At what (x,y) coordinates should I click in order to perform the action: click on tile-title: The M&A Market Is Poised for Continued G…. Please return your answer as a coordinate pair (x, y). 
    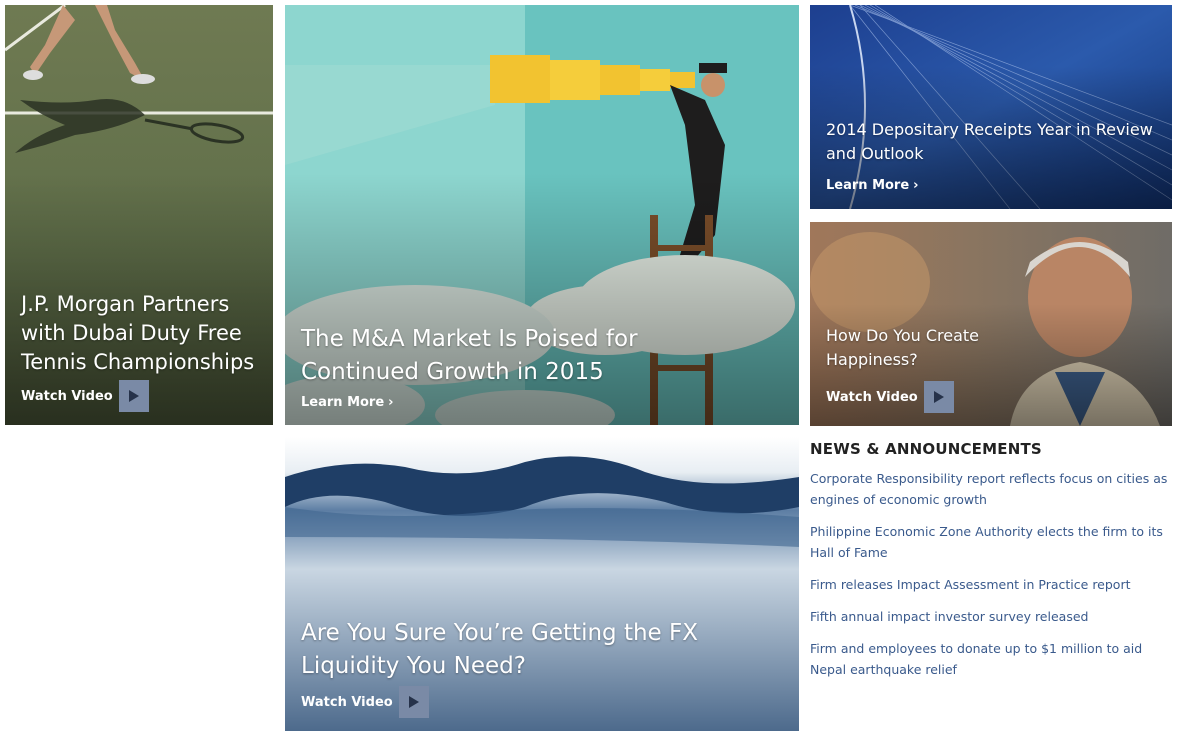
    Looking at the image, I should click on (501, 356).